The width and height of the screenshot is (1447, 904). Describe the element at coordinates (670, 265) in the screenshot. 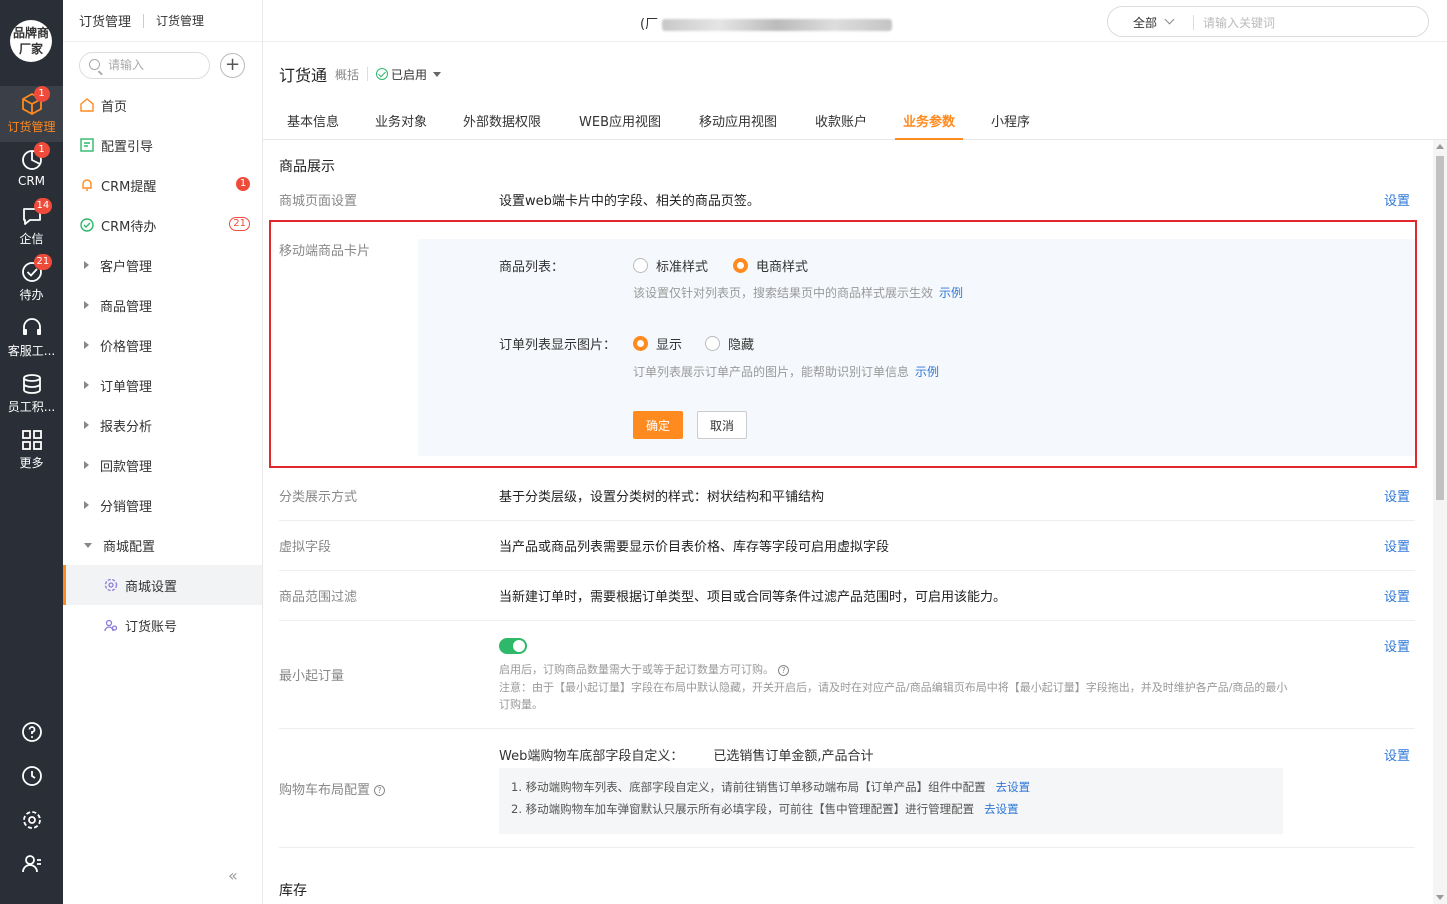

I see `radio-standard-style: 标准样式` at that location.